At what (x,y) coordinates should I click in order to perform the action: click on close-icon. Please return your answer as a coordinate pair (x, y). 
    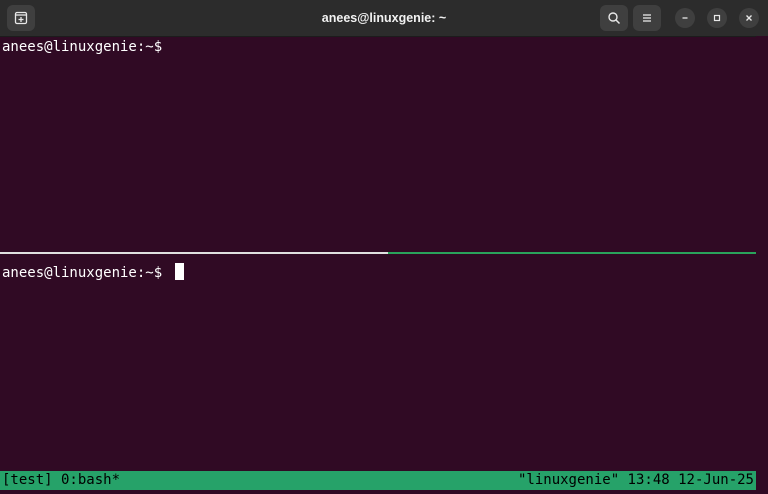
    Looking at the image, I should click on (749, 18).